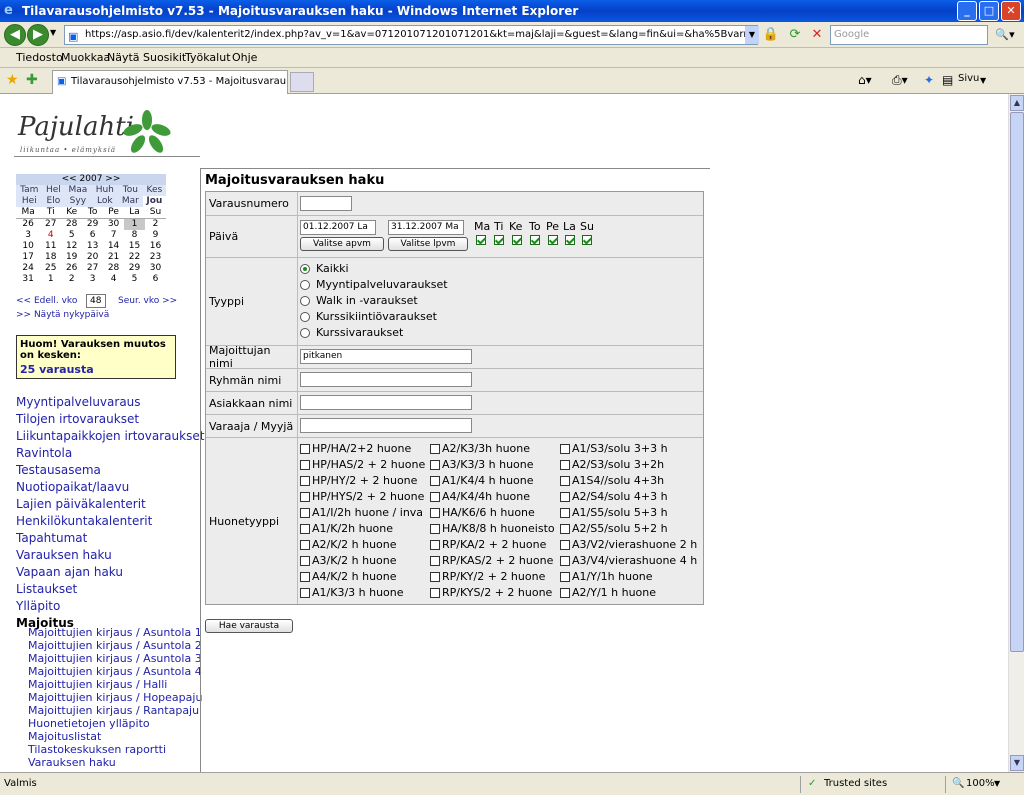  Describe the element at coordinates (110, 606) in the screenshot. I see `side-menu-item: Ylläpito` at that location.